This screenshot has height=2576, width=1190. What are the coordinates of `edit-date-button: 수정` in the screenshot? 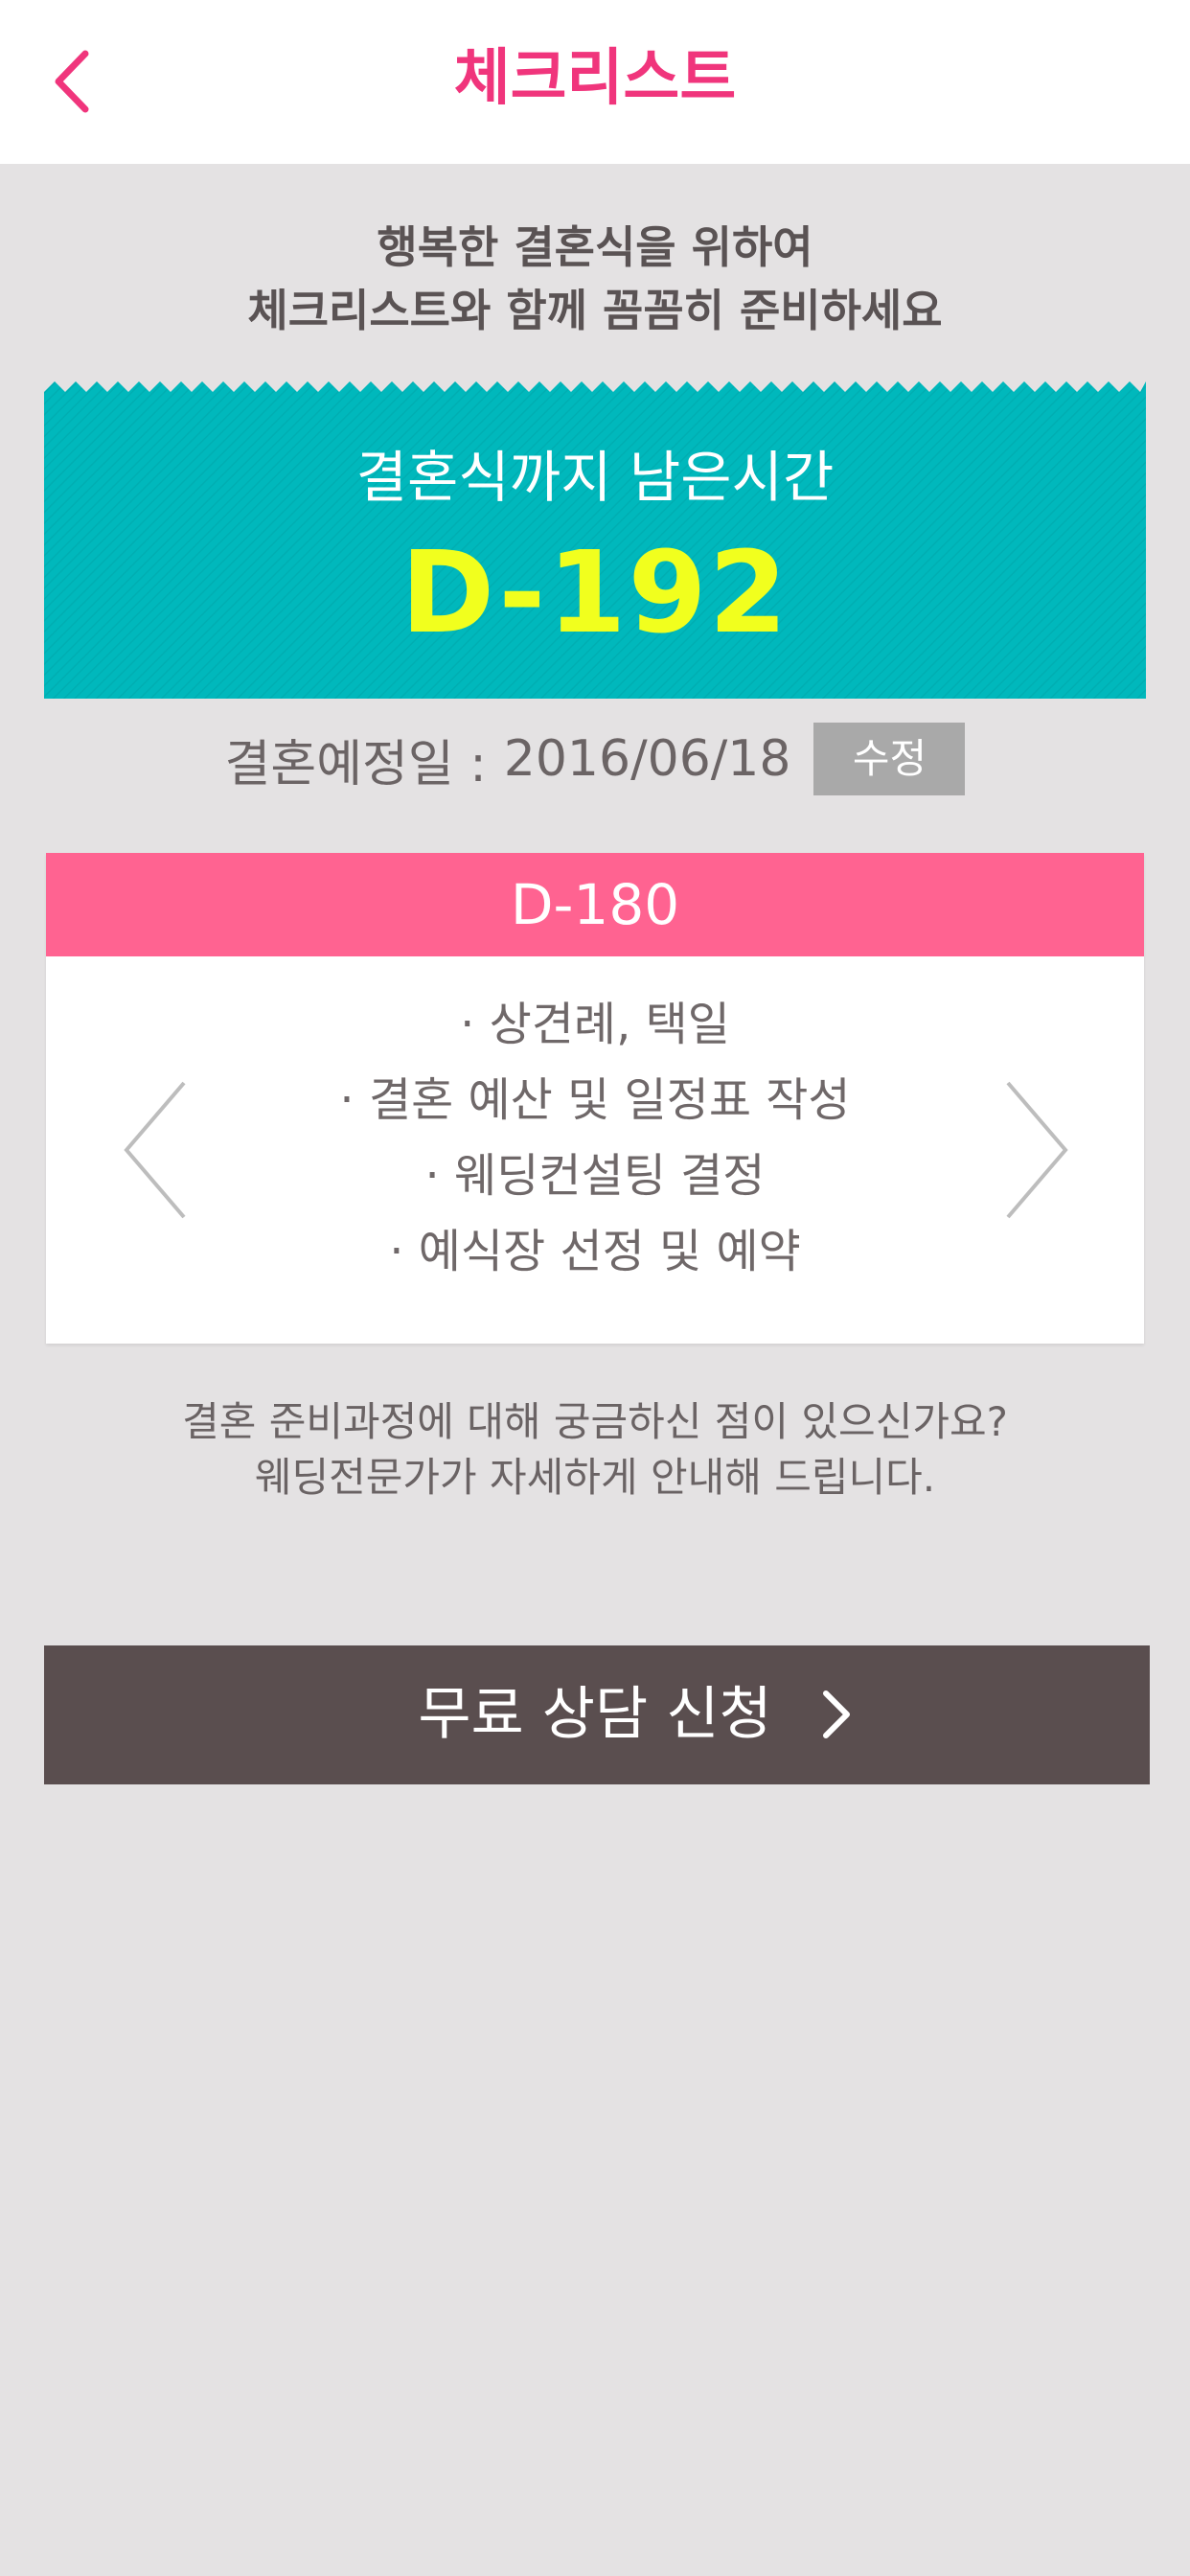 It's located at (889, 759).